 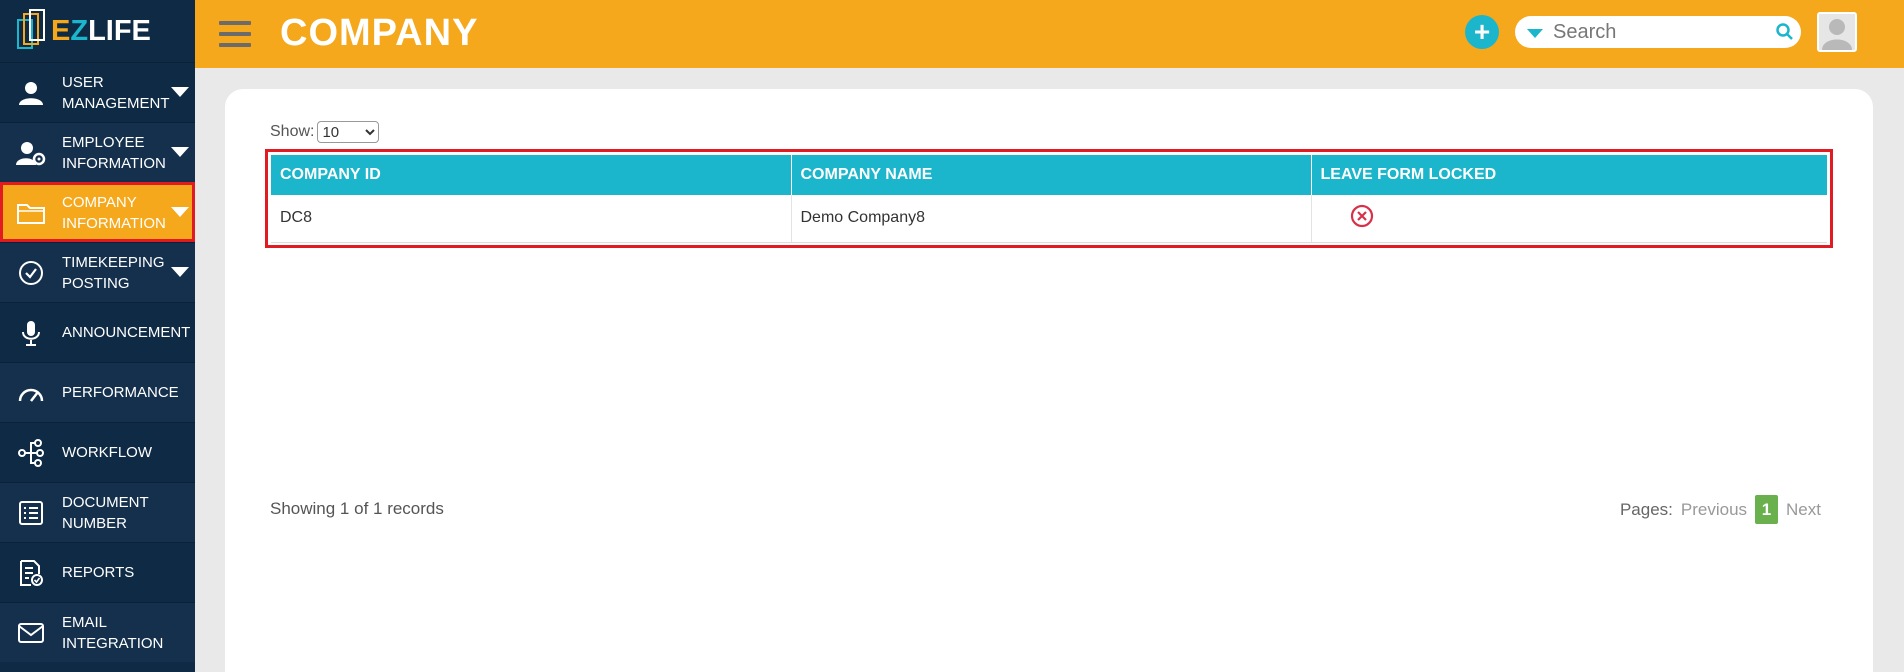 What do you see at coordinates (31, 452) in the screenshot?
I see `workflow-icon` at bounding box center [31, 452].